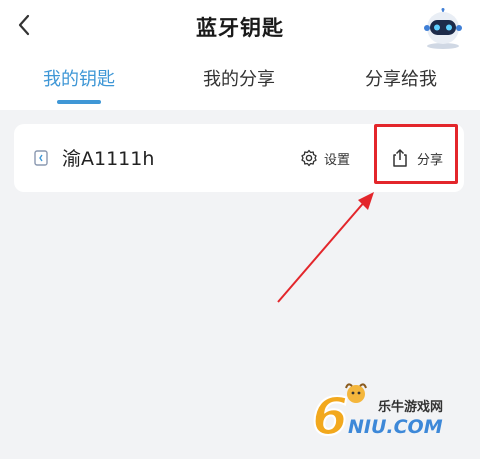 This screenshot has height=459, width=480. What do you see at coordinates (79, 78) in the screenshot?
I see `tab-my-keys: 我的钥匙` at bounding box center [79, 78].